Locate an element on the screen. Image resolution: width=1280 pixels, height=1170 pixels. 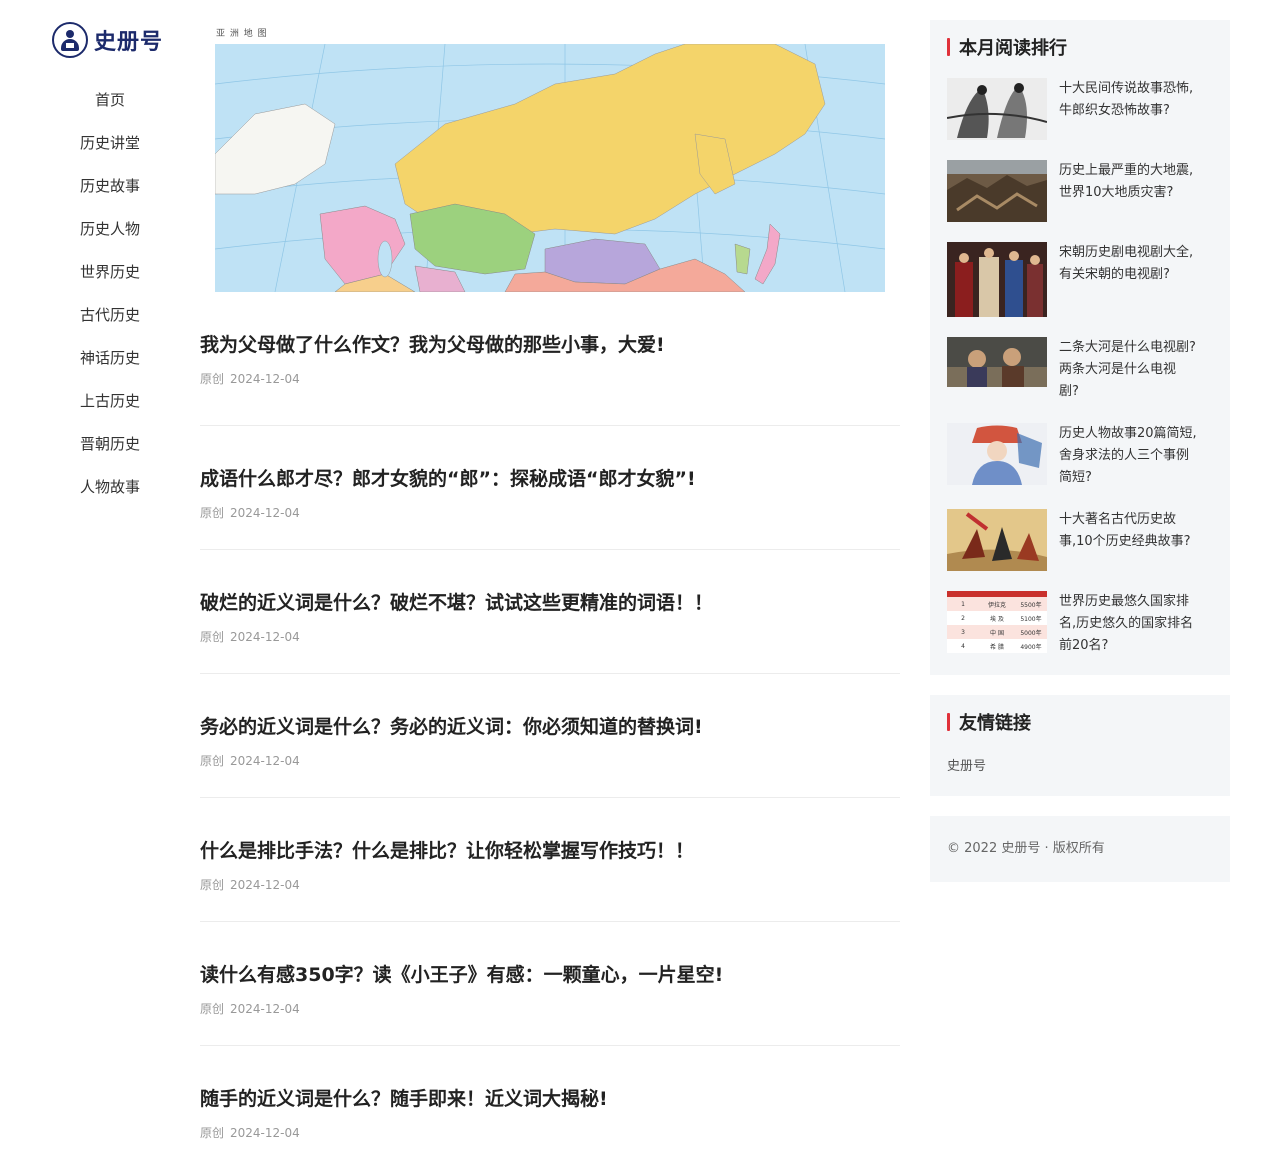
ranking-item-text: 十大民间传说故事恐怖, 牛郎织女恐怖故事? is located at coordinates (1126, 99).